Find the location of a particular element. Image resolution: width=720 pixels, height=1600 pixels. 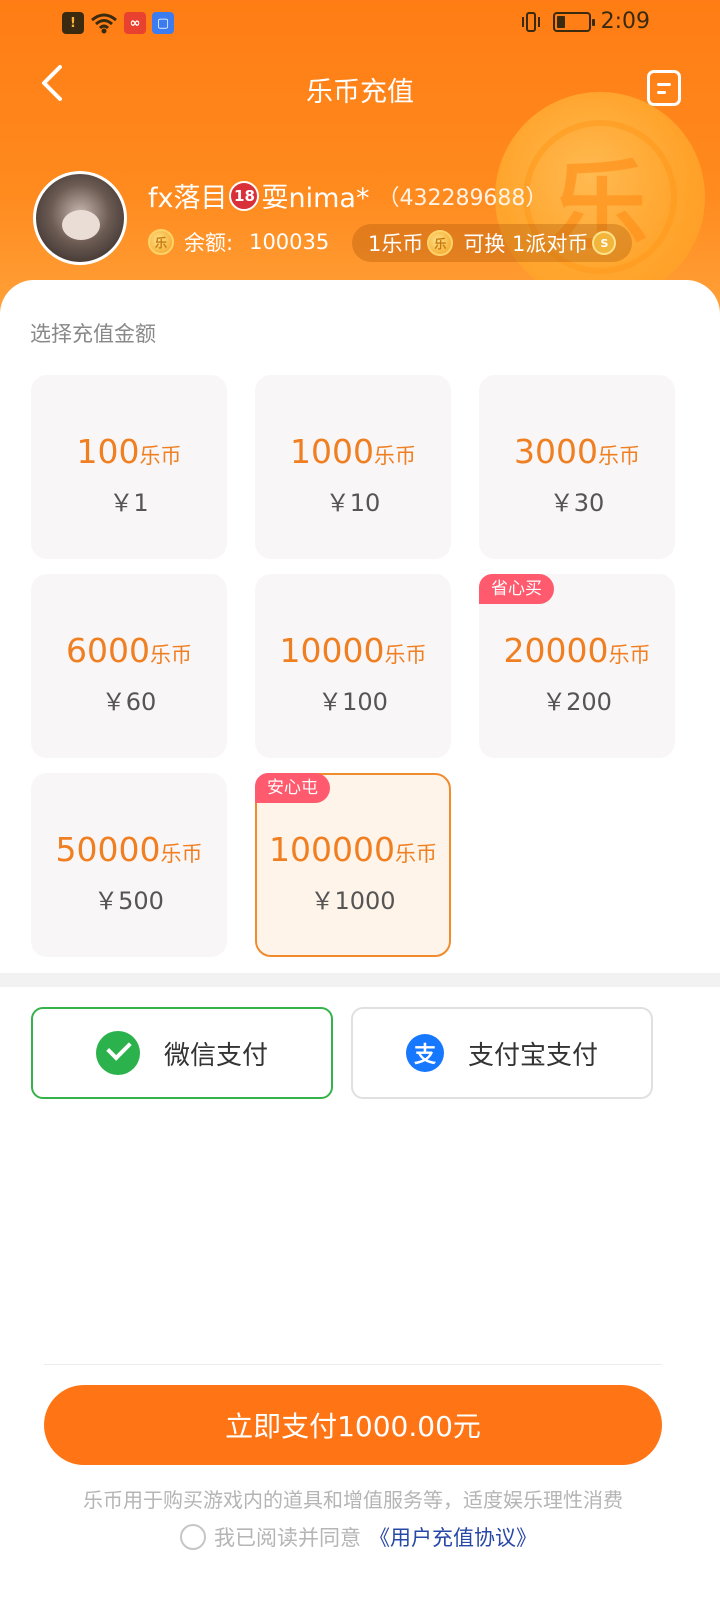

agreement-row: 我已阅读并同意 《用户充值协议》 is located at coordinates (358, 1537).